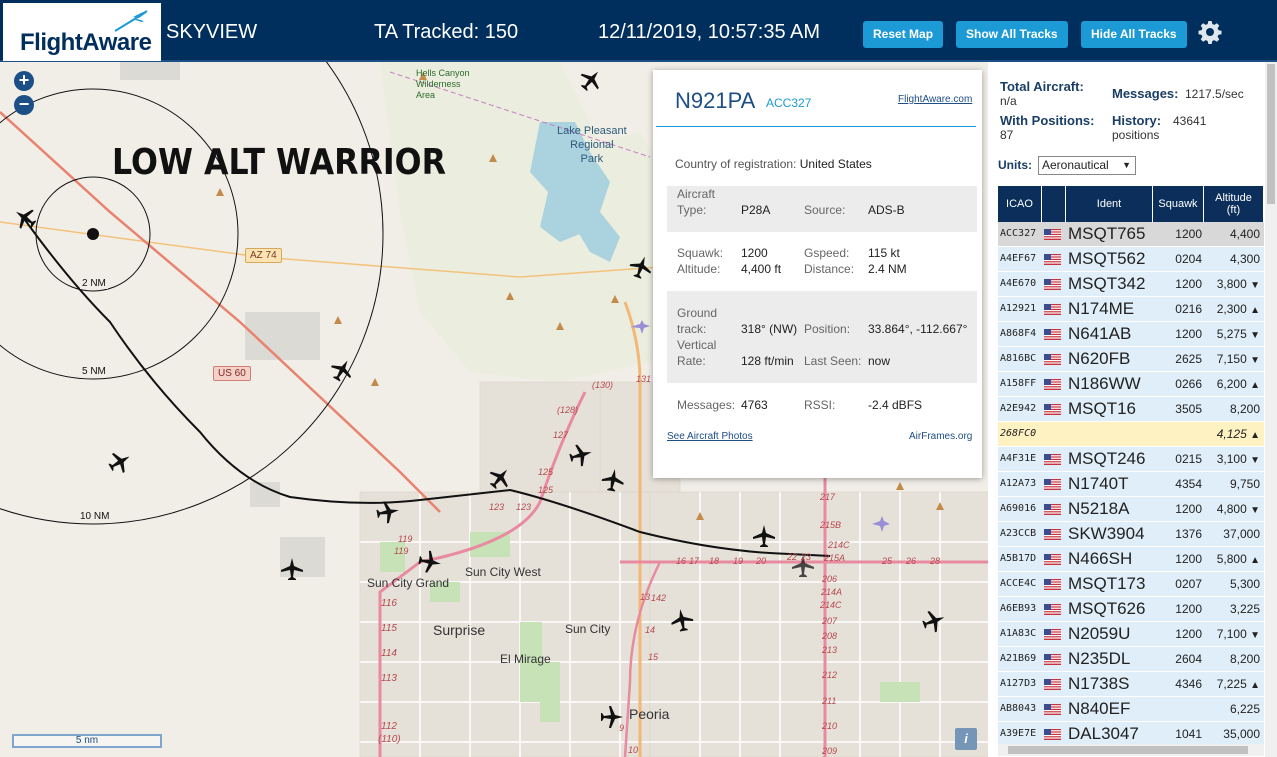  I want to click on with-positions-value: 87, so click(1007, 135).